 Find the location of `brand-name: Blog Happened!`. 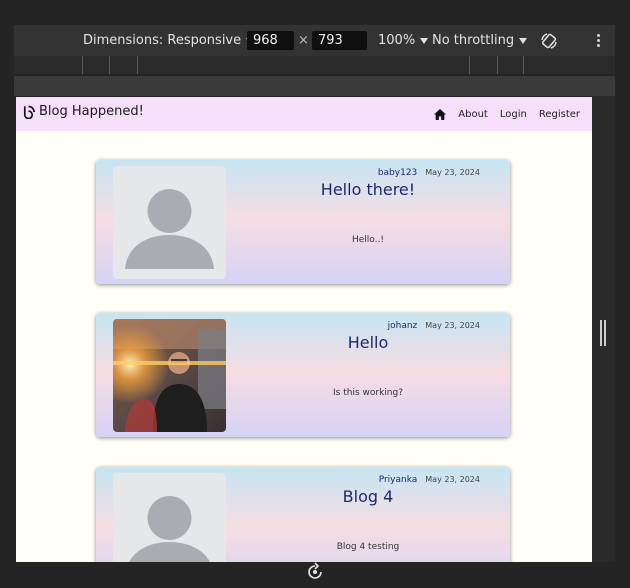

brand-name: Blog Happened! is located at coordinates (91, 111).